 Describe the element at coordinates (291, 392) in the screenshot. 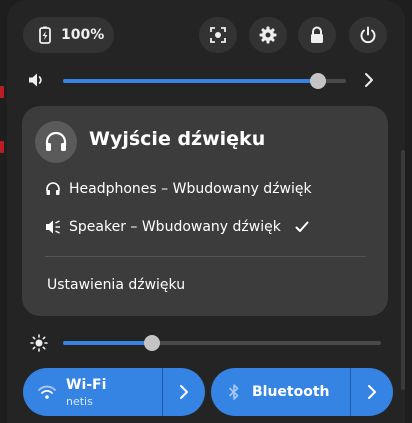

I see `bluetooth-label: Bluetooth` at that location.